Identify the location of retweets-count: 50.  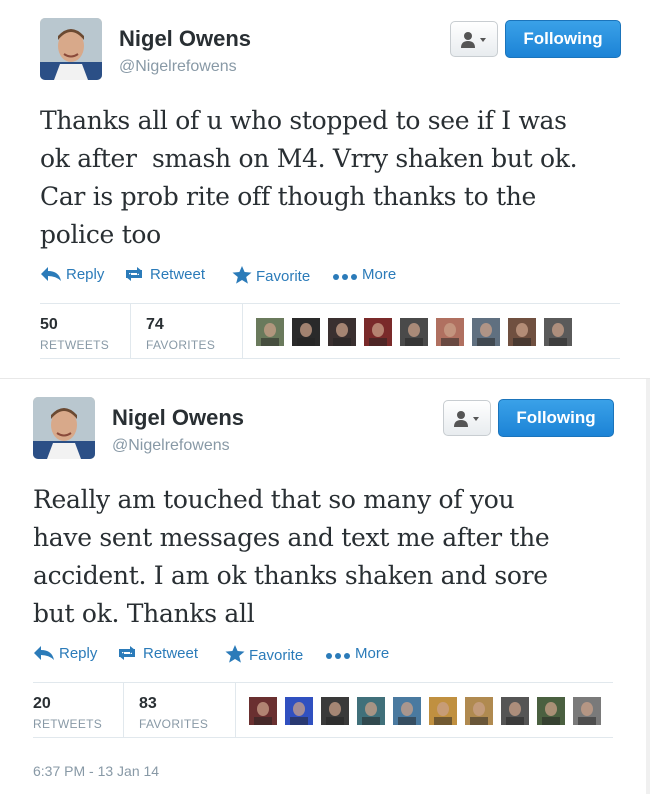
(49, 324).